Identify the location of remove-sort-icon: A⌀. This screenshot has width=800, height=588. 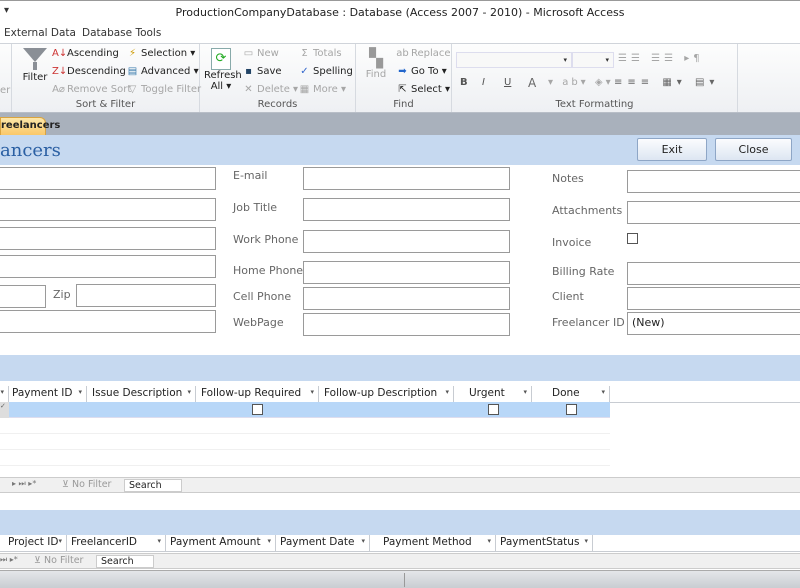
(58, 89).